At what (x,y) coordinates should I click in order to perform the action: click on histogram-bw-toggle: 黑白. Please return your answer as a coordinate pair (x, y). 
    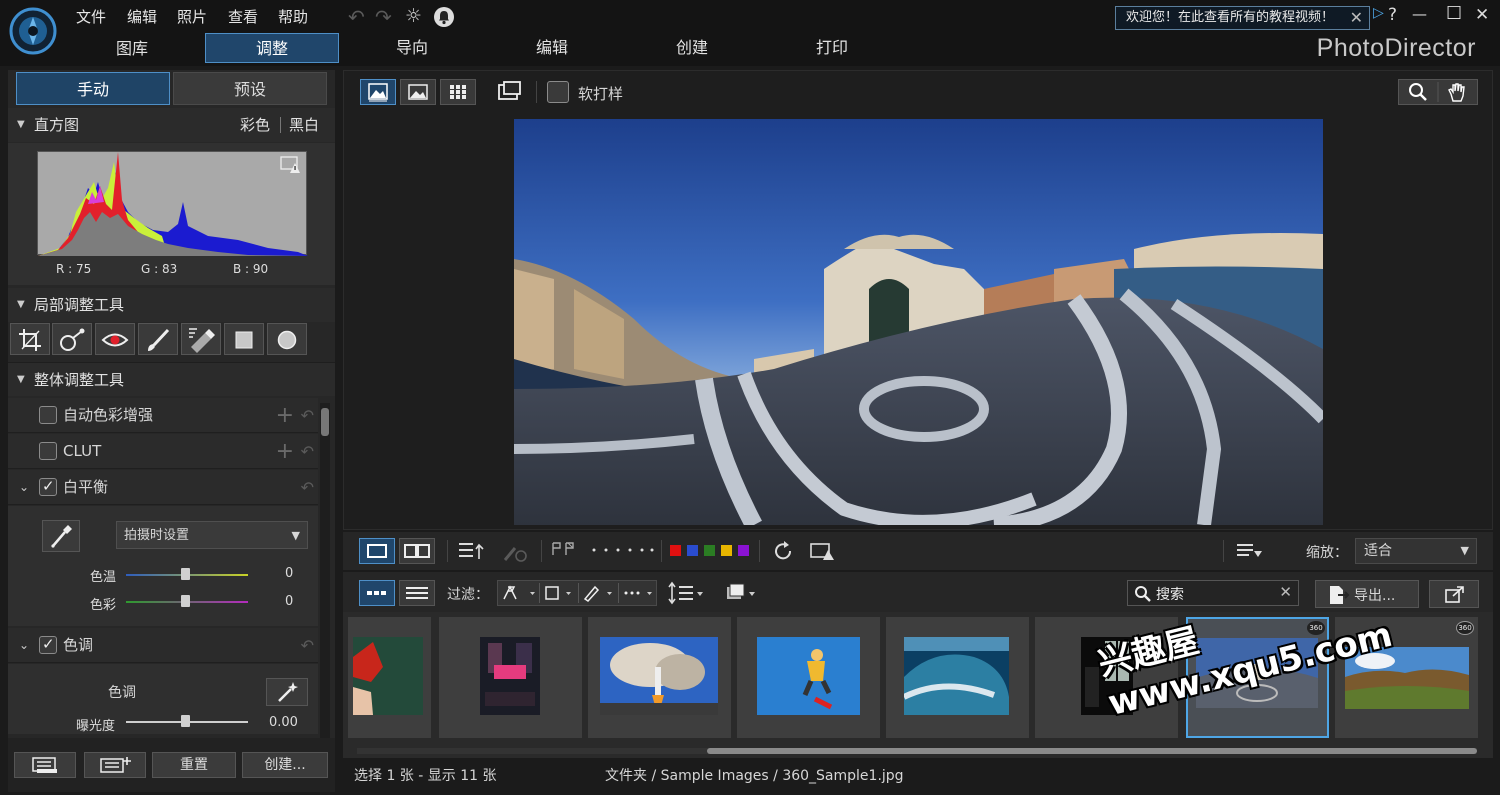
    Looking at the image, I should click on (304, 125).